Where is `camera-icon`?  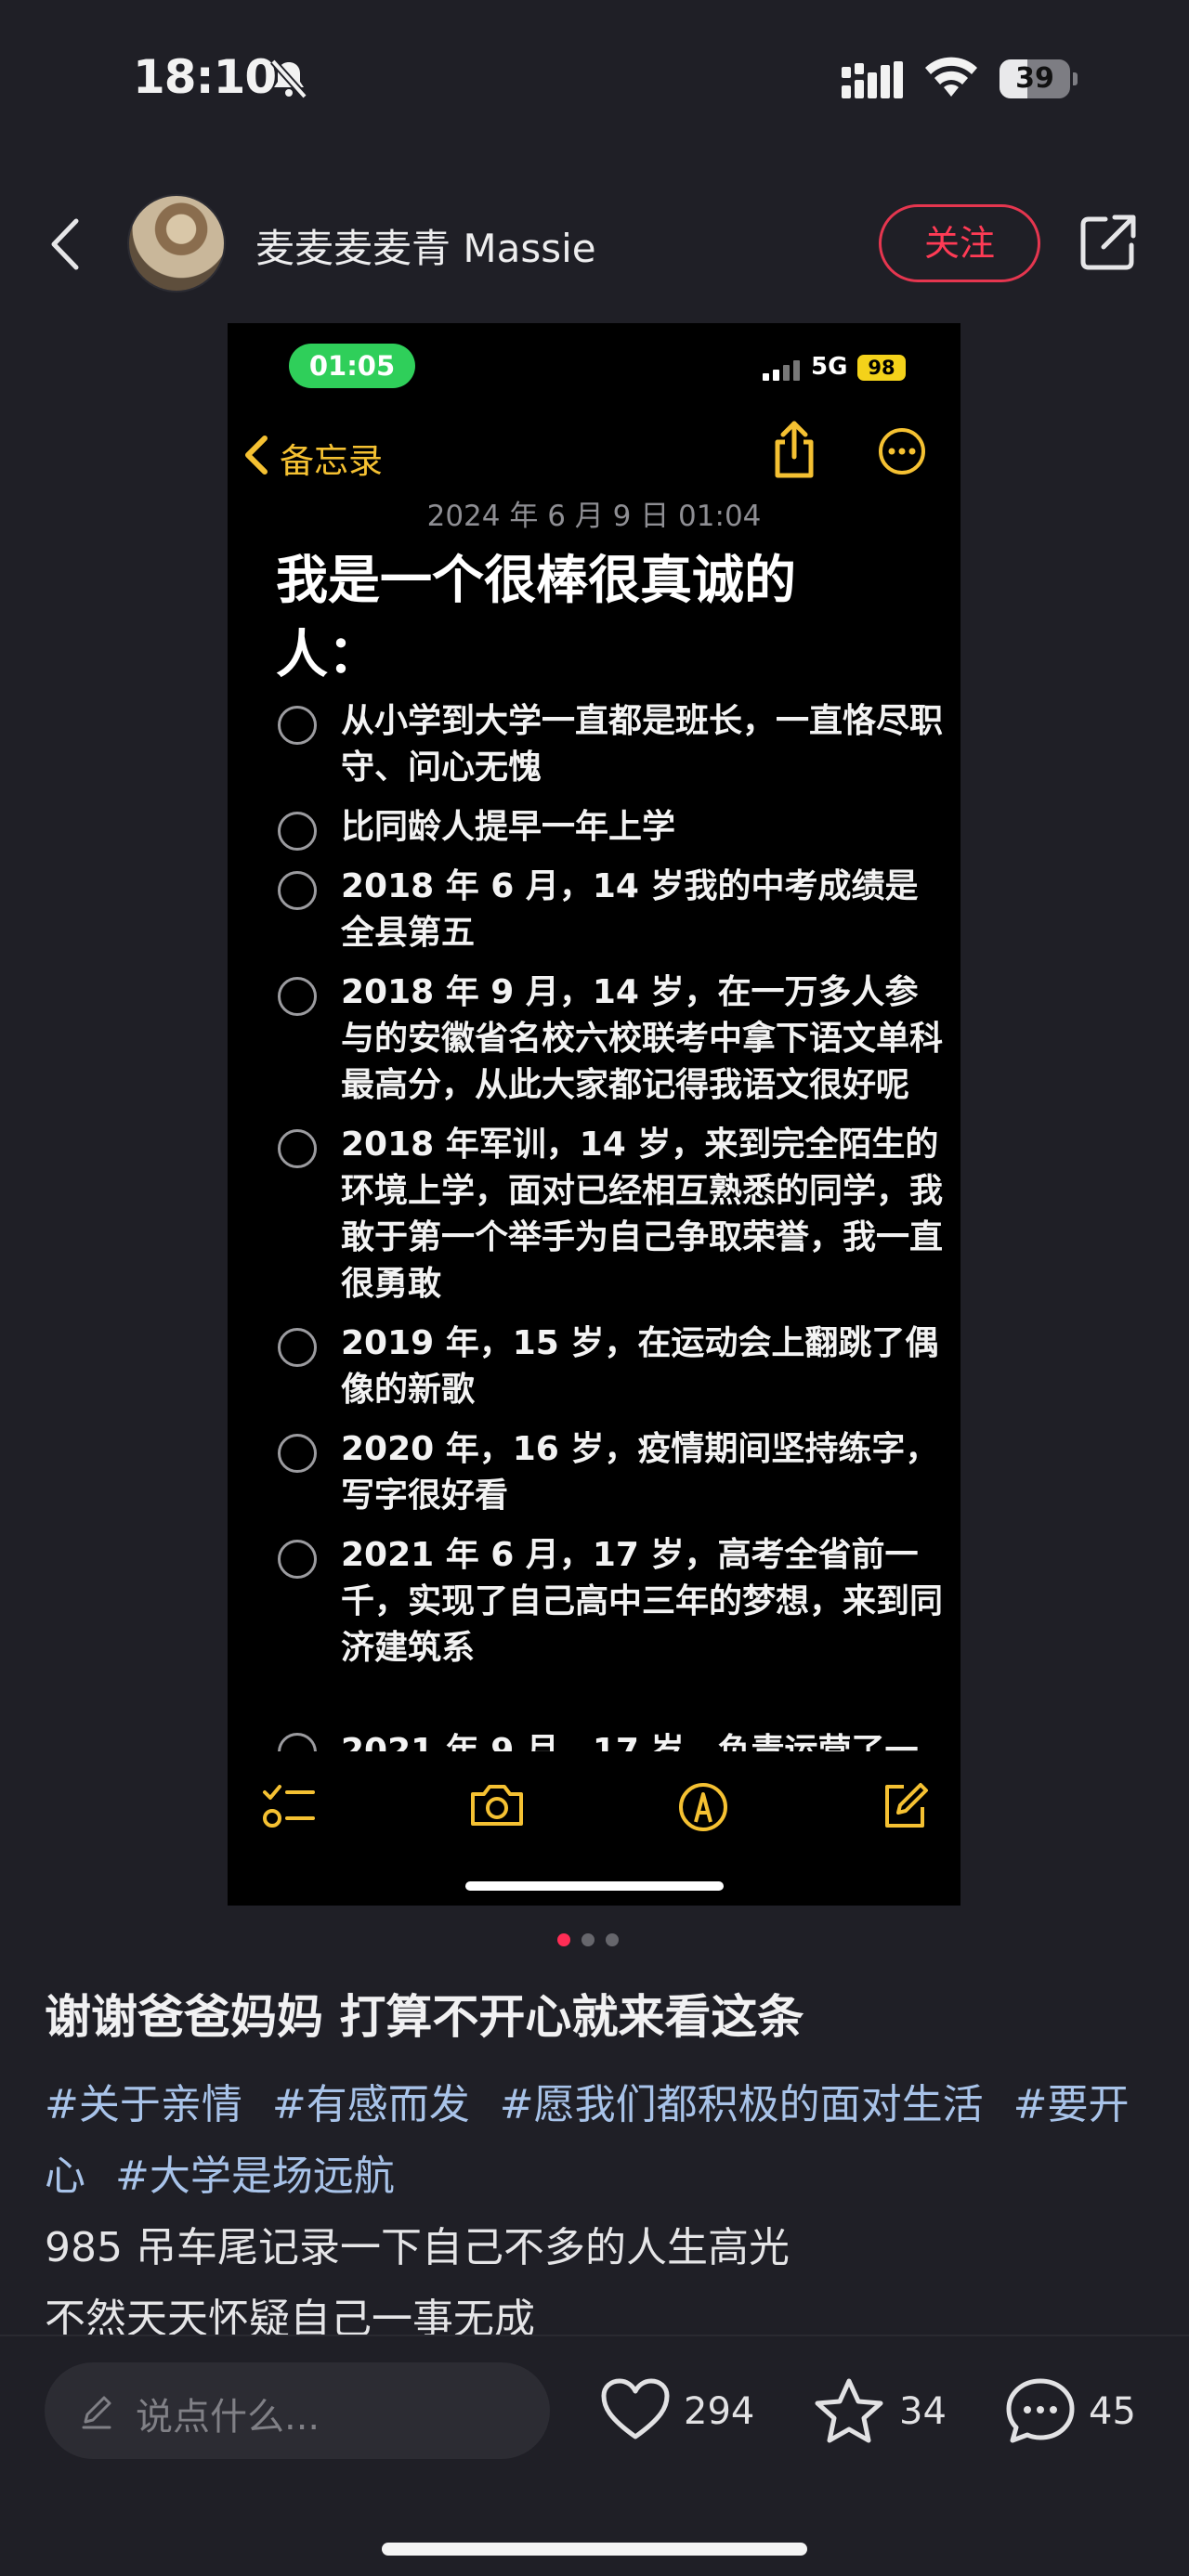 camera-icon is located at coordinates (497, 1806).